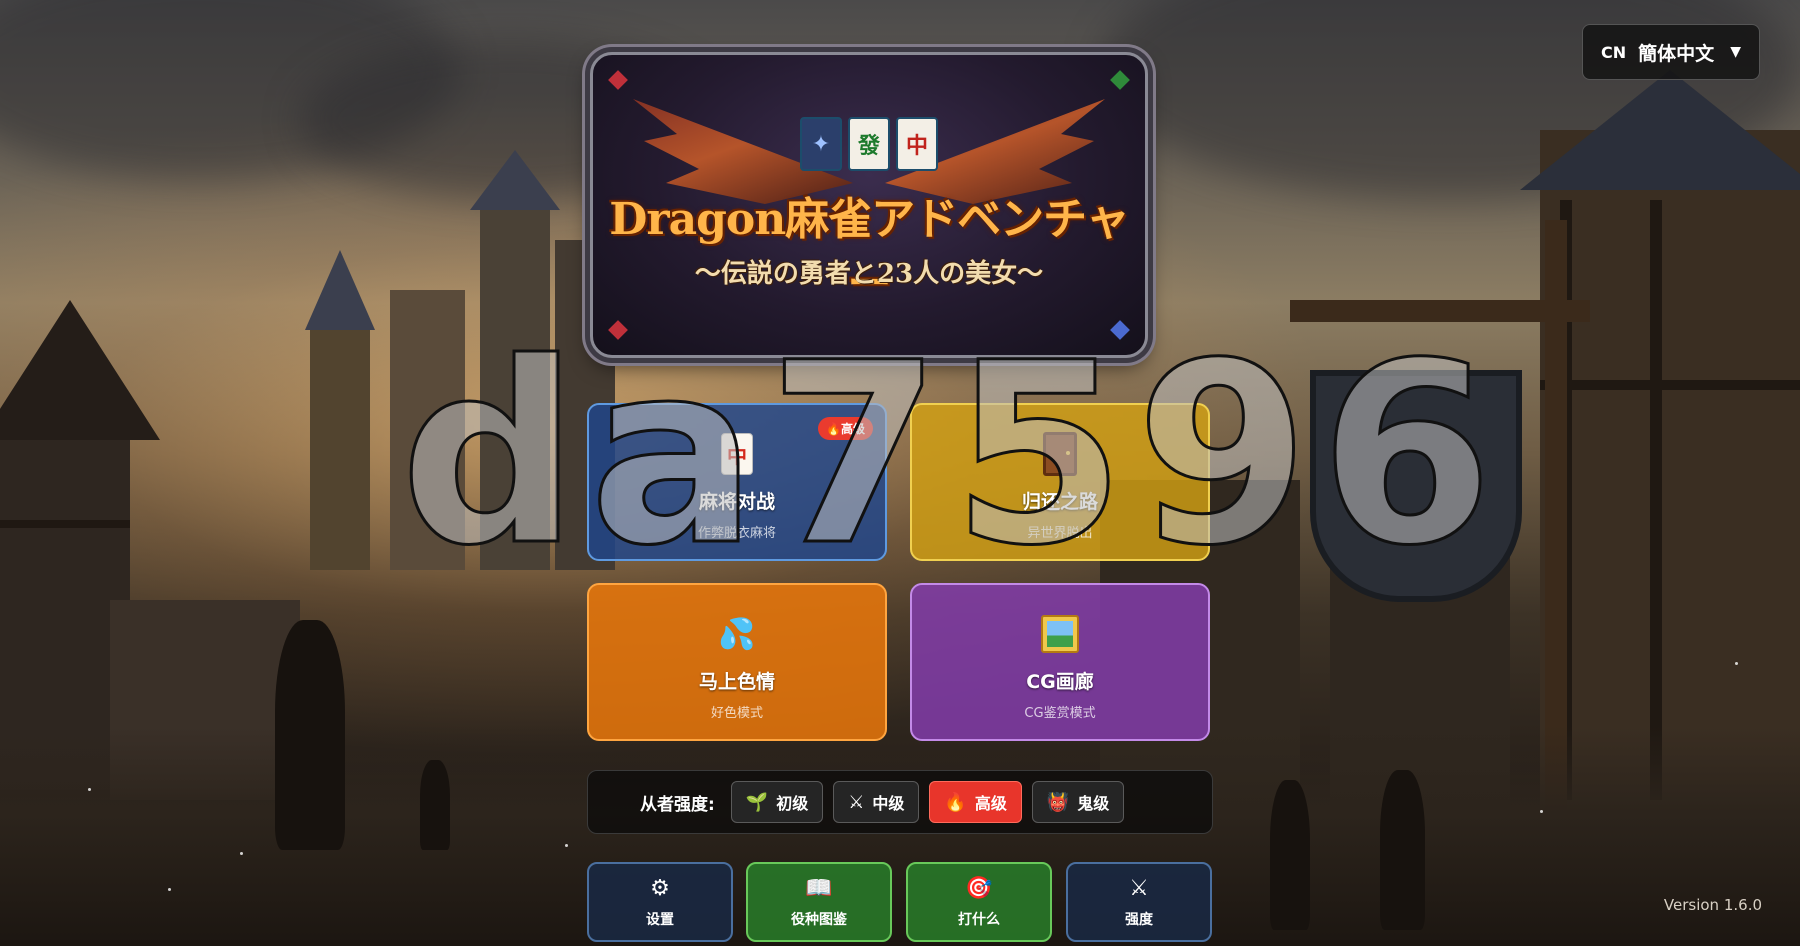 This screenshot has width=1800, height=946. I want to click on game-logo: ✦ 發 中 Dragon麻雀アドベンチャー 〜伝説の勇者と23人の美女〜, so click(869, 205).